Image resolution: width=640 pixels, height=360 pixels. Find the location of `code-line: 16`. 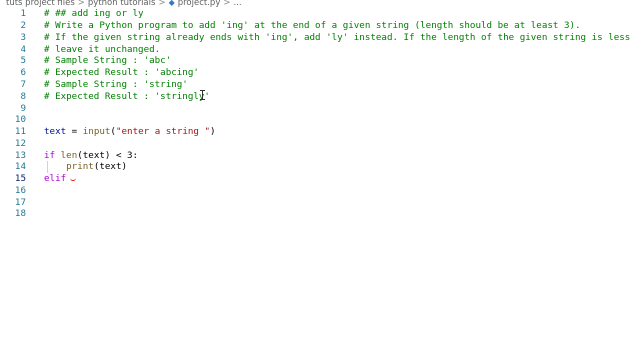

code-line: 16 is located at coordinates (320, 190).